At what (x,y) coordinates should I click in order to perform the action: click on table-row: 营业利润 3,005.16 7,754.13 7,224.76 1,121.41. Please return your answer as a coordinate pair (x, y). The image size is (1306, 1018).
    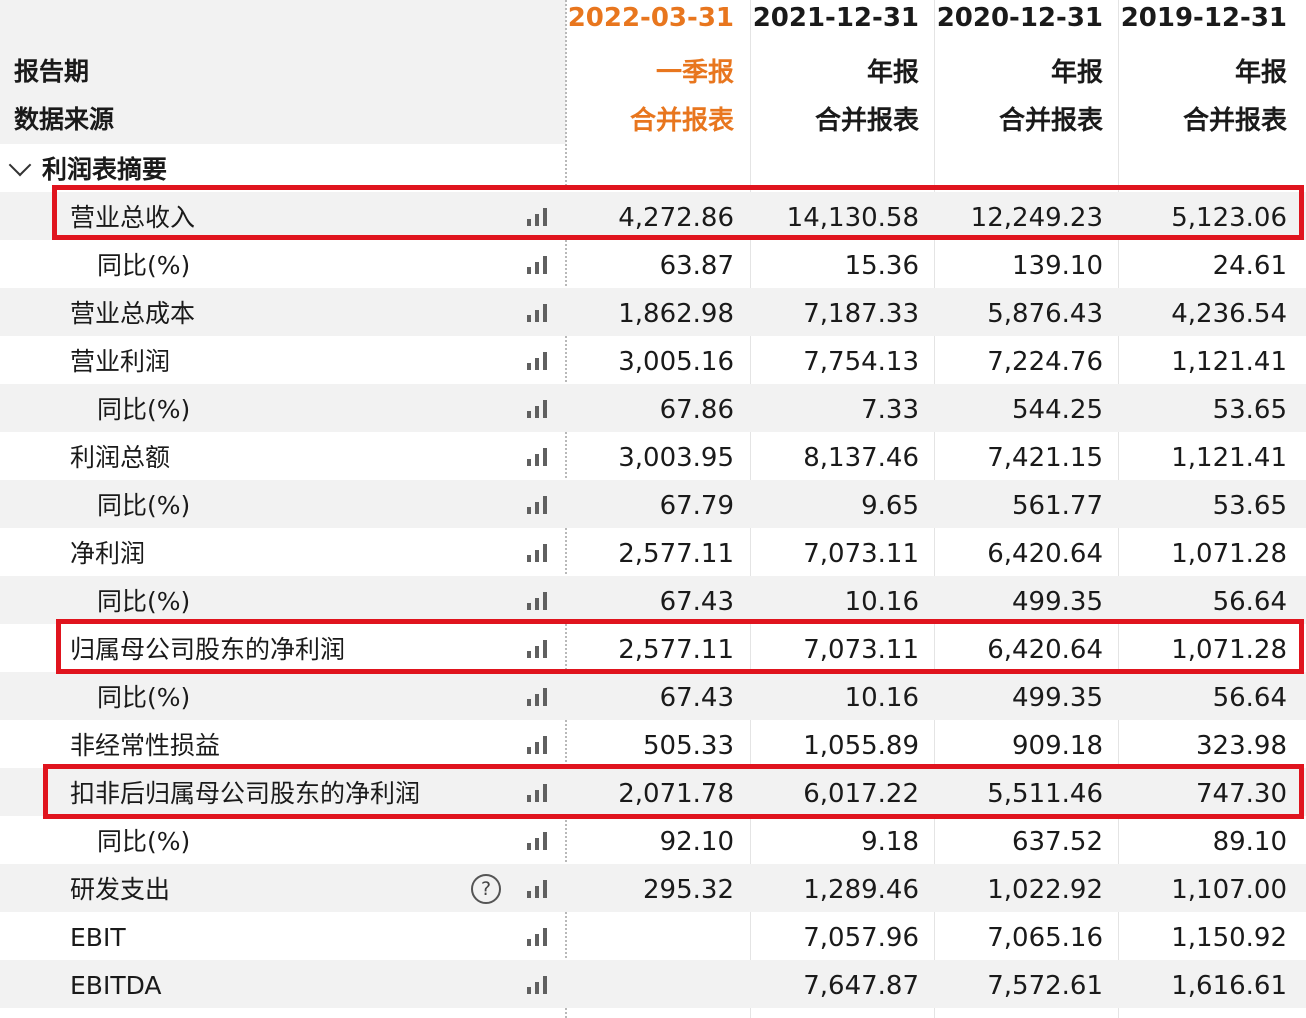
    Looking at the image, I should click on (653, 360).